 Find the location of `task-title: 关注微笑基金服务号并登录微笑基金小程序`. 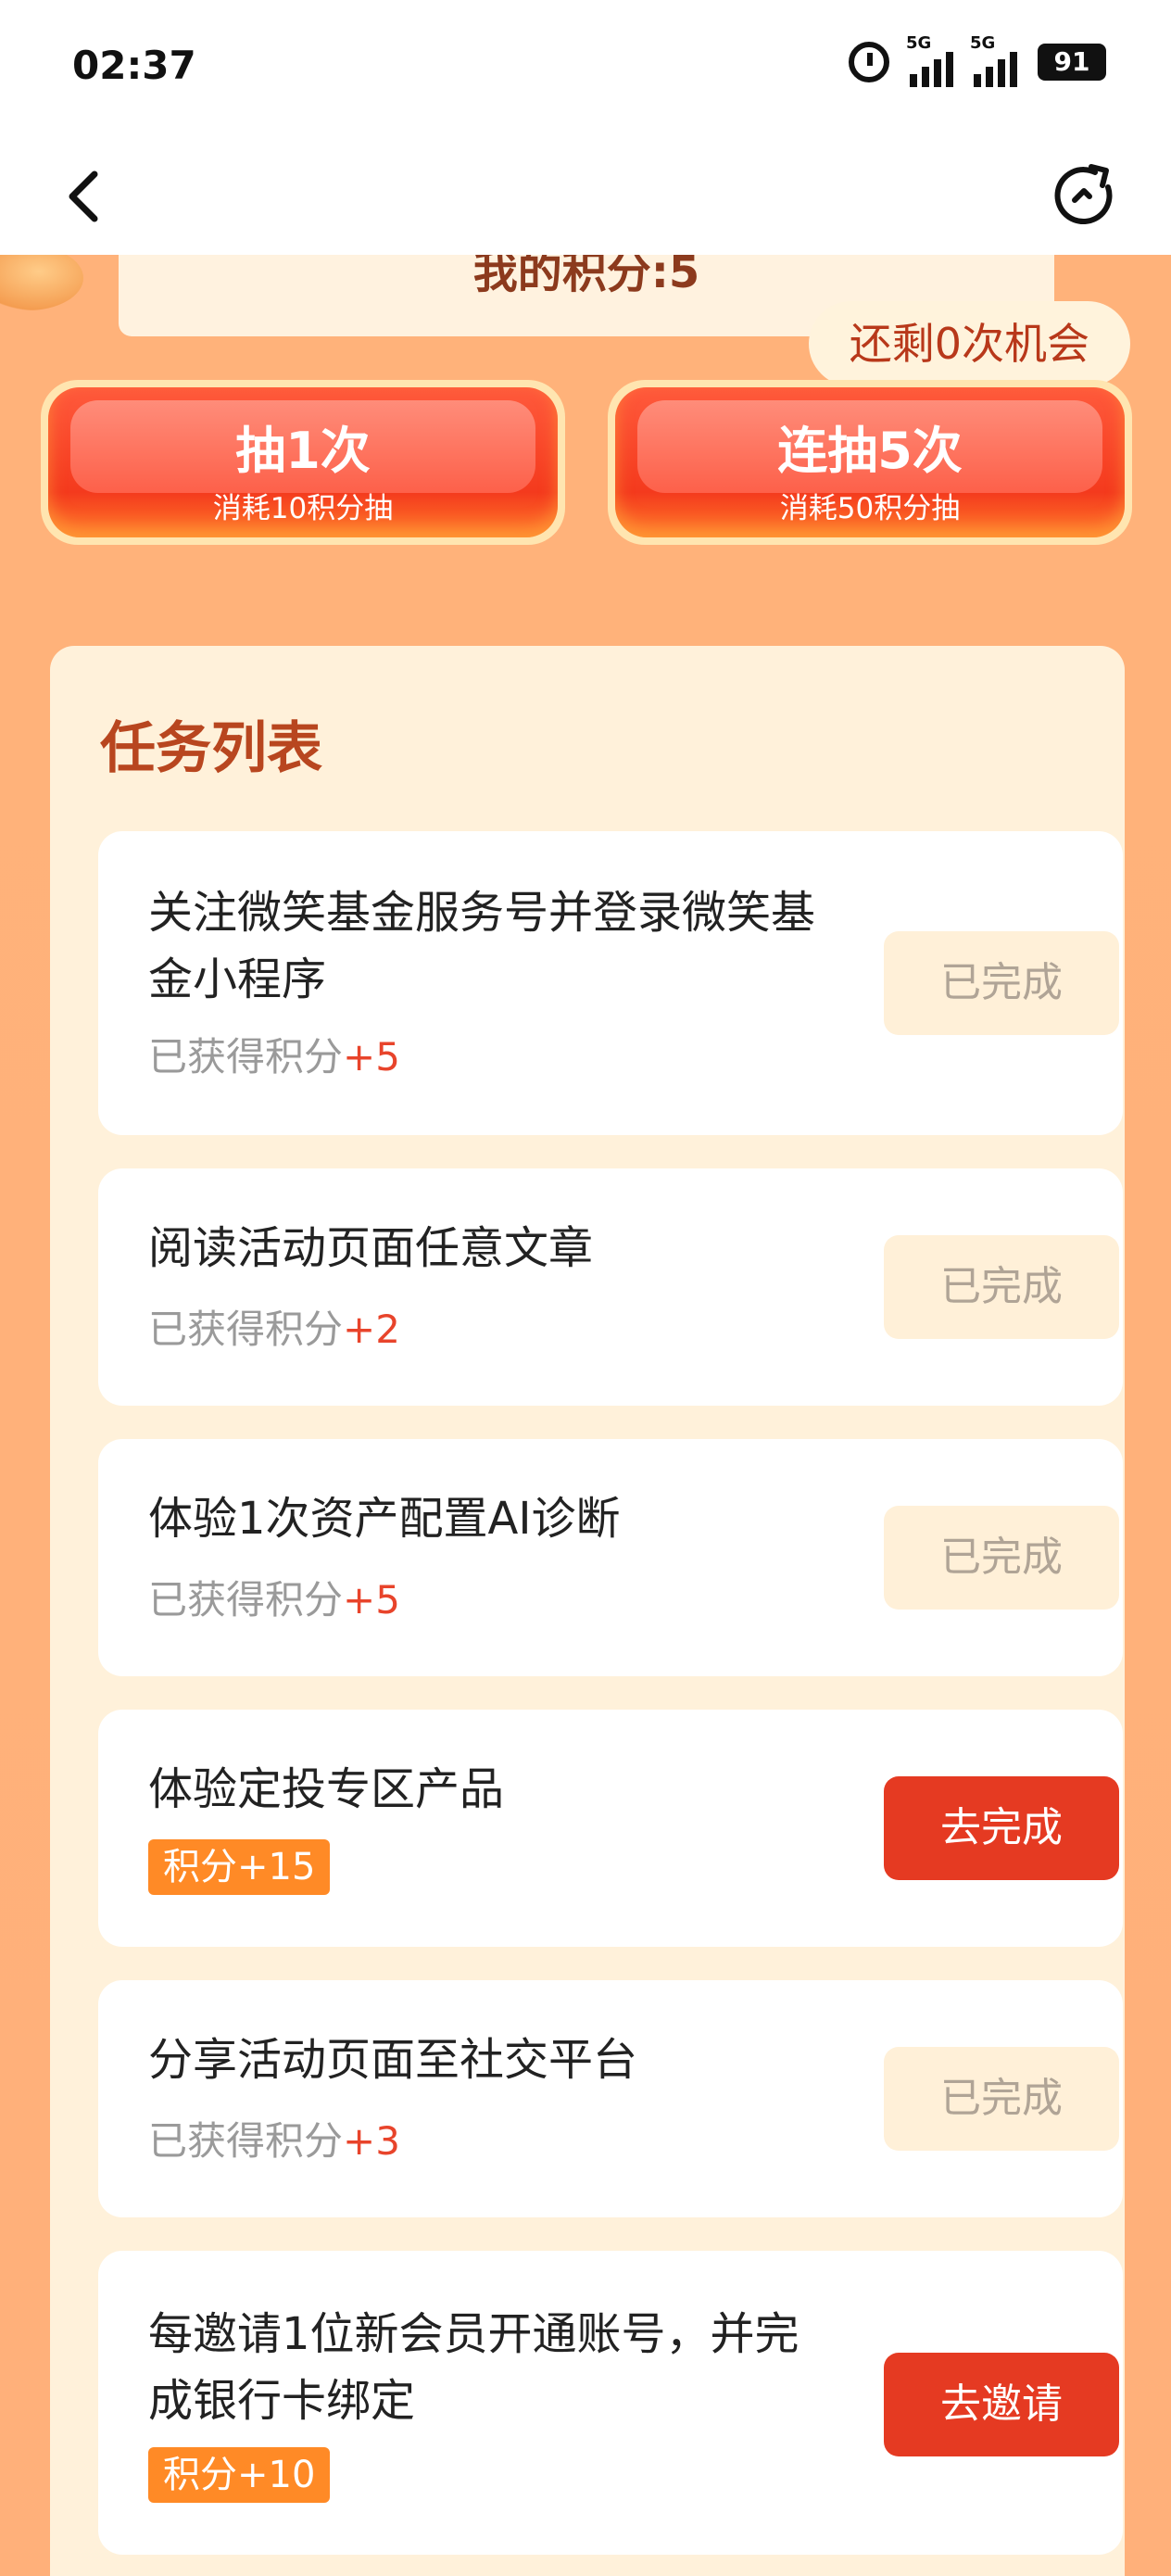

task-title: 关注微笑基金服务号并登录微笑基金小程序 is located at coordinates (482, 946).